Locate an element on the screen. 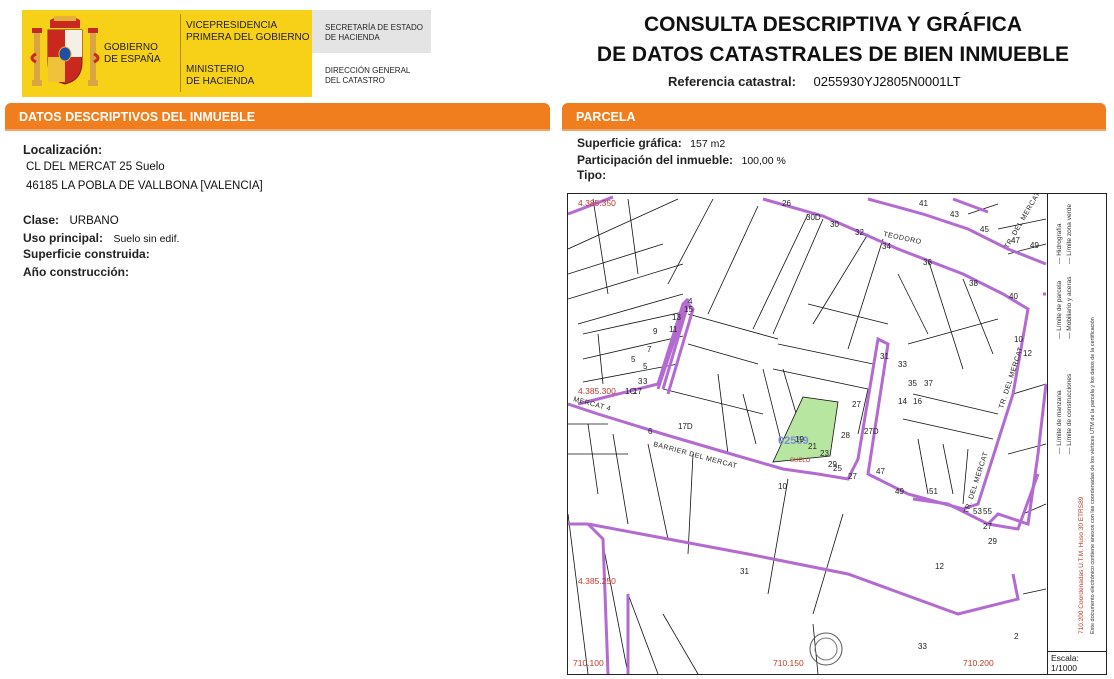 Image resolution: width=1114 pixels, height=679 pixels. house-number: 25 is located at coordinates (837, 468).